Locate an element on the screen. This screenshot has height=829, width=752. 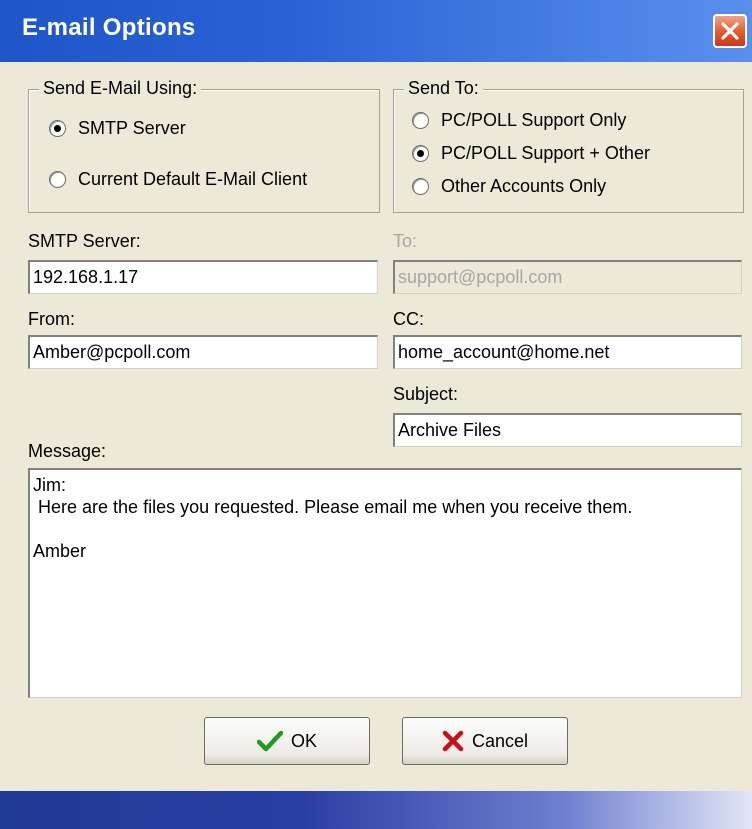
radio-label: Other Accounts Only is located at coordinates (524, 186).